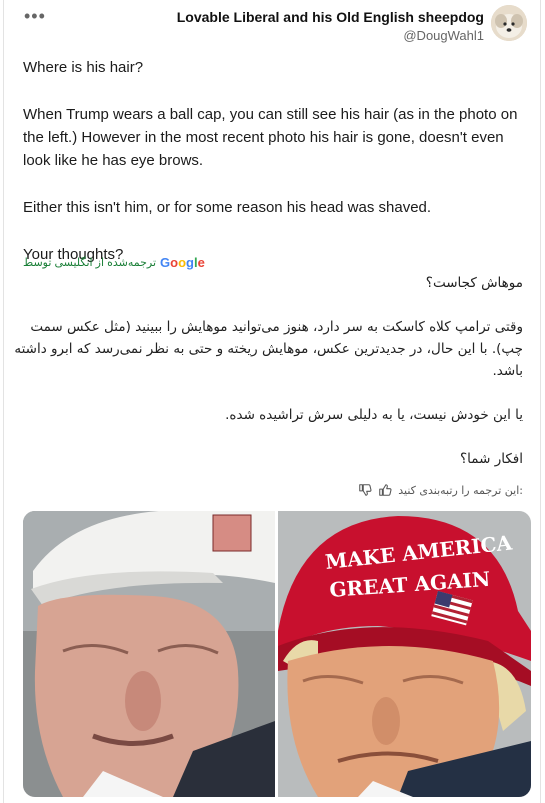 Image resolution: width=545 pixels, height=803 pixels. Describe the element at coordinates (460, 490) in the screenshot. I see `rate-translation-label: :این ترجمه را رتبه‌بندی کنید` at that location.